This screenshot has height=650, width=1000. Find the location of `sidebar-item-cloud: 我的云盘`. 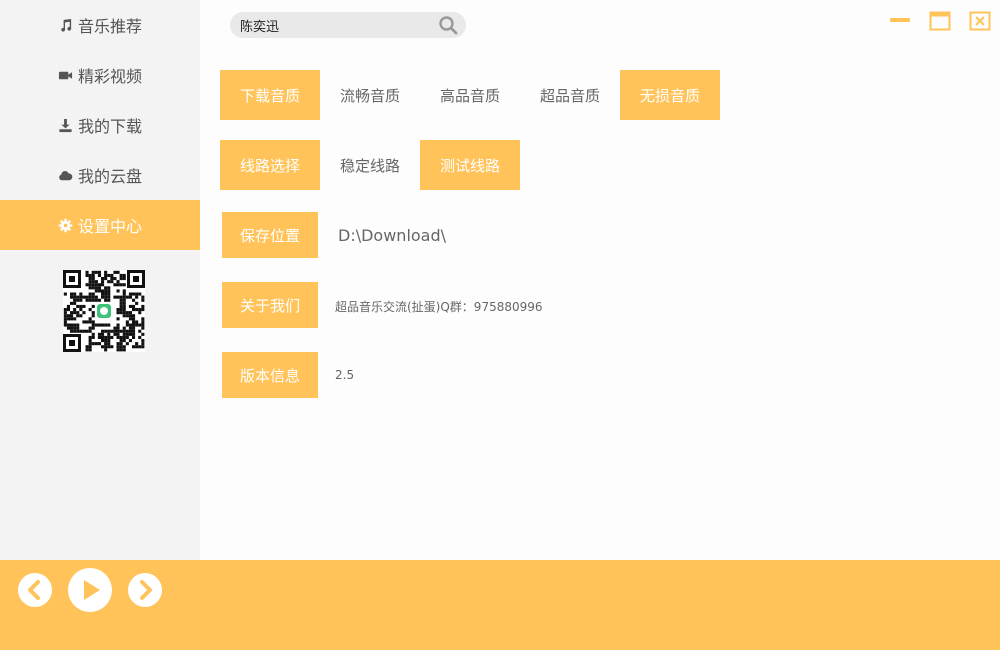

sidebar-item-cloud: 我的云盘 is located at coordinates (100, 175).